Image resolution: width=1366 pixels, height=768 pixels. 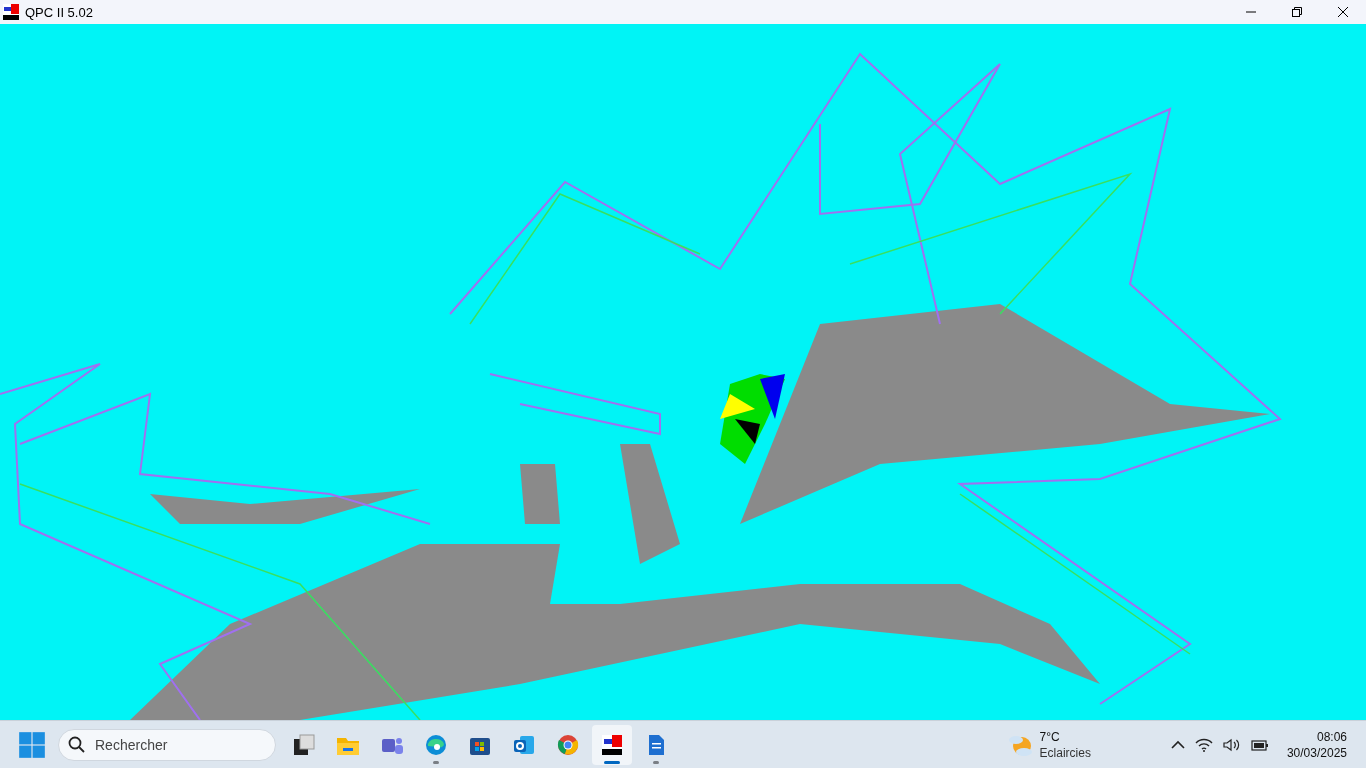 What do you see at coordinates (1065, 752) in the screenshot?
I see `weather-condition: Eclaircies` at bounding box center [1065, 752].